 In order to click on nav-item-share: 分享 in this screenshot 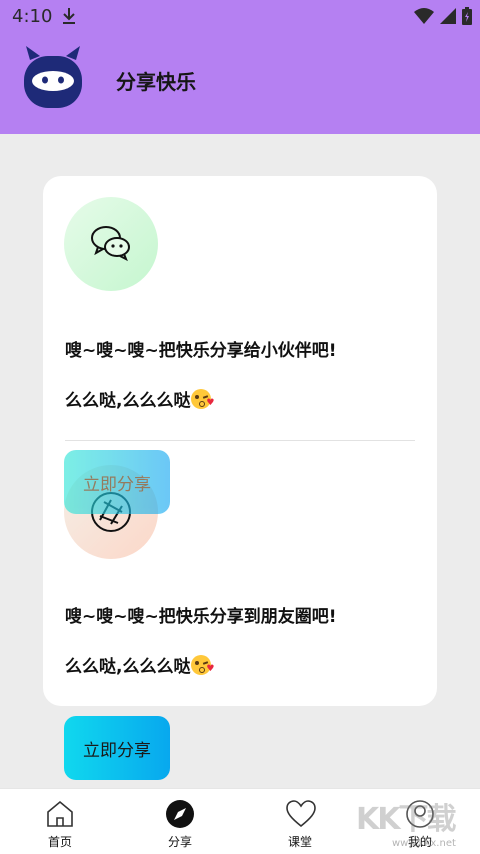, I will do `click(180, 821)`.